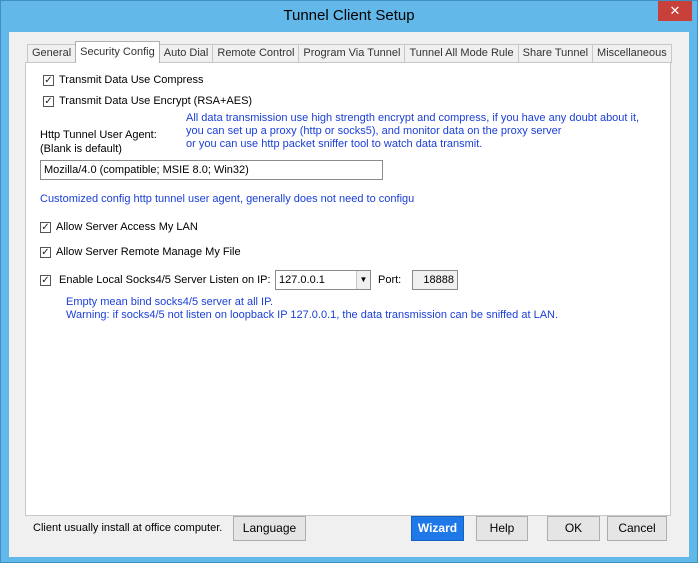 Image resolution: width=698 pixels, height=563 pixels. I want to click on tab-miscellaneous: Miscellaneous, so click(632, 53).